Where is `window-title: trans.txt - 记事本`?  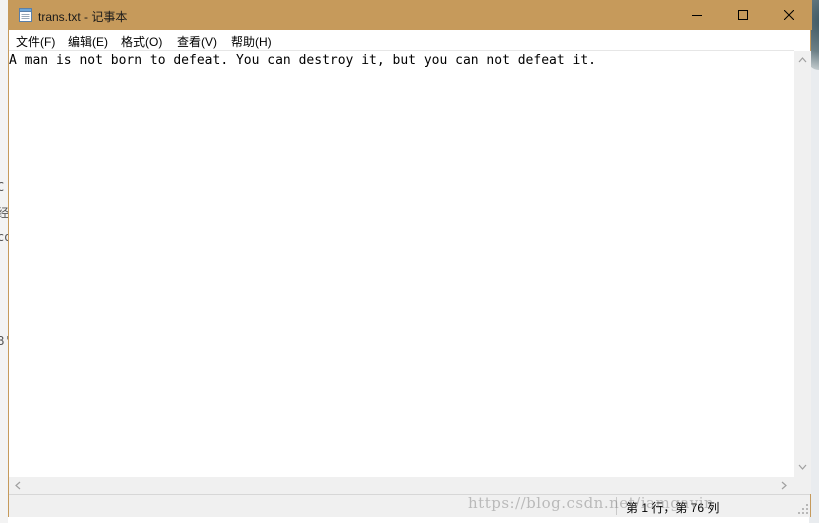 window-title: trans.txt - 记事本 is located at coordinates (83, 17).